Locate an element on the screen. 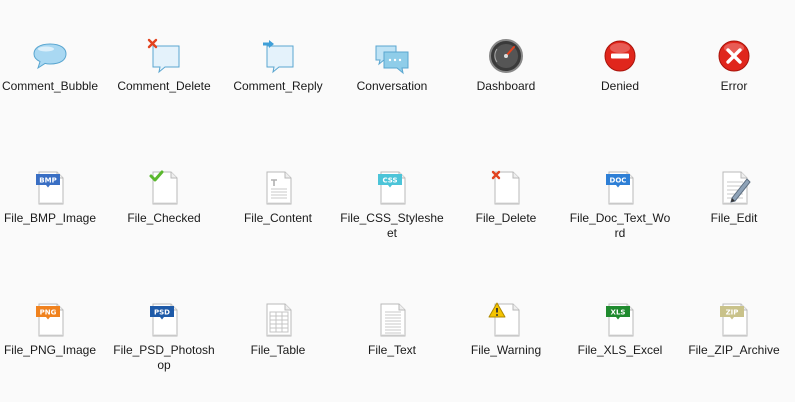 The image size is (795, 402). icon-item-file-edit: File_Edit is located at coordinates (734, 197).